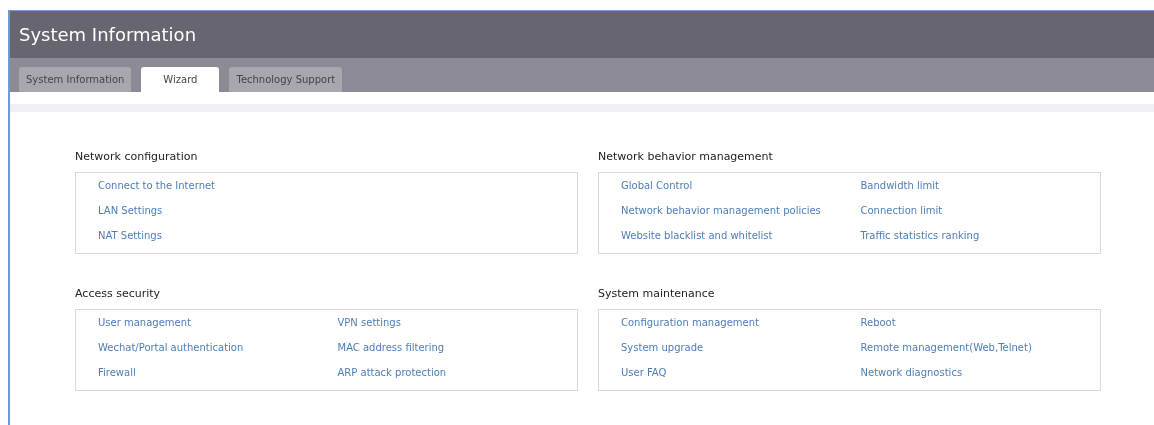 The image size is (1154, 425). I want to click on wizard-link: Remote management(Web,Telnet), so click(946, 347).